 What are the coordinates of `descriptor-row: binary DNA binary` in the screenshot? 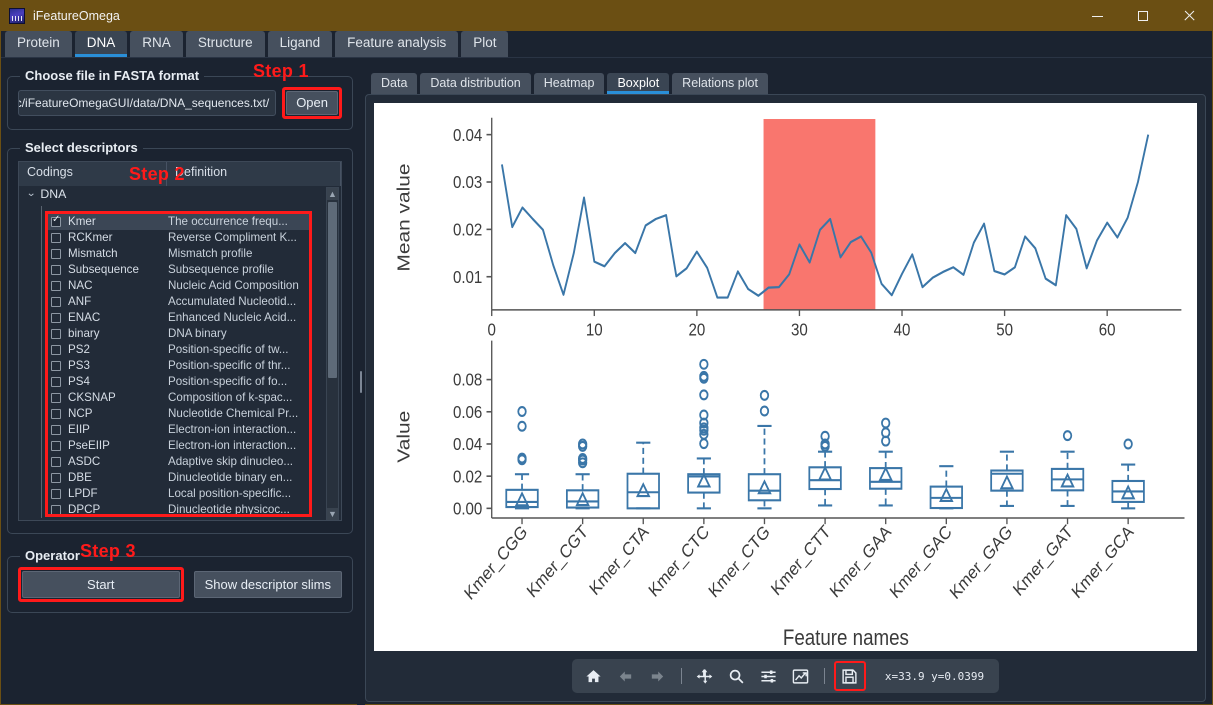 It's located at (178, 334).